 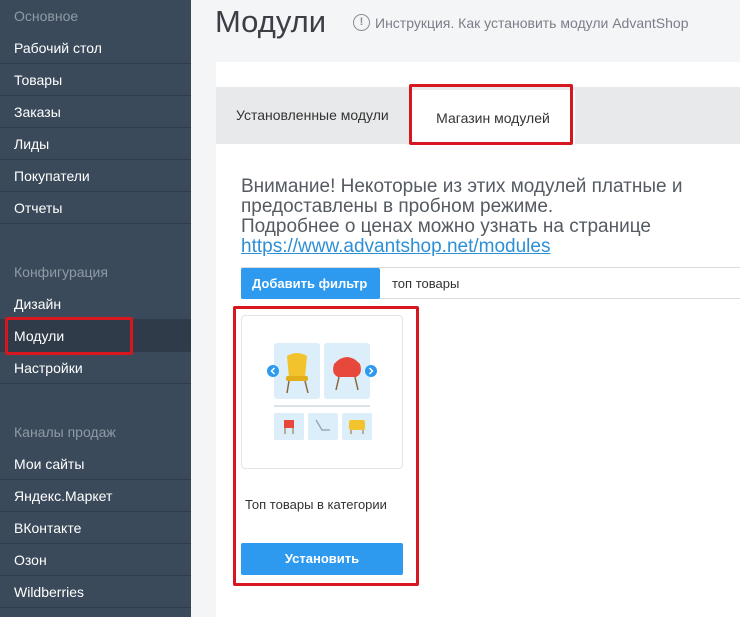 What do you see at coordinates (61, 272) in the screenshot?
I see `sidebar-section-config: Конфигурация` at bounding box center [61, 272].